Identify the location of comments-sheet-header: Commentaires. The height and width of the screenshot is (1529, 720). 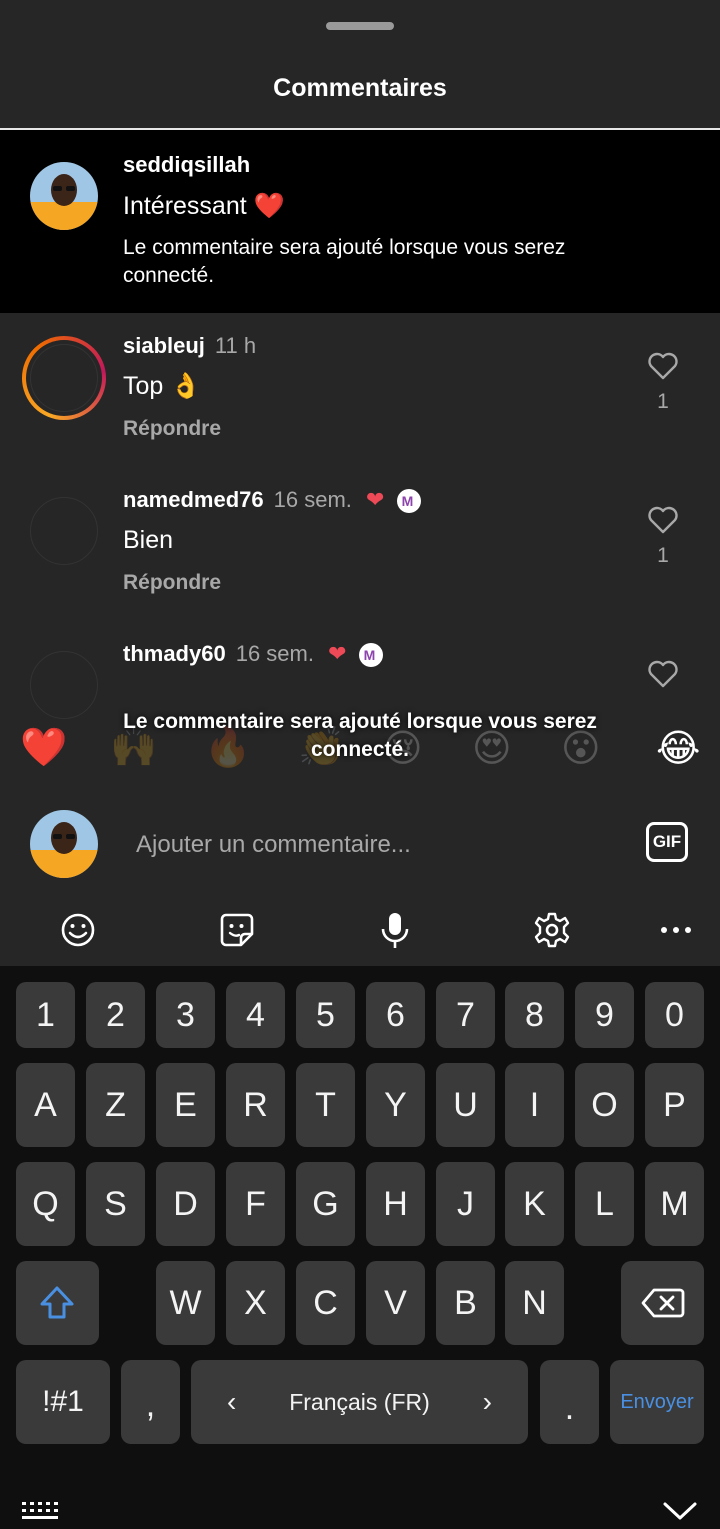
(360, 65).